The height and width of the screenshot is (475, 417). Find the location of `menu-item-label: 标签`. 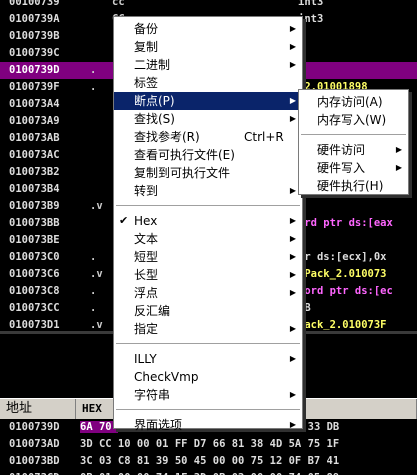

menu-item-label: 标签 is located at coordinates (146, 83).